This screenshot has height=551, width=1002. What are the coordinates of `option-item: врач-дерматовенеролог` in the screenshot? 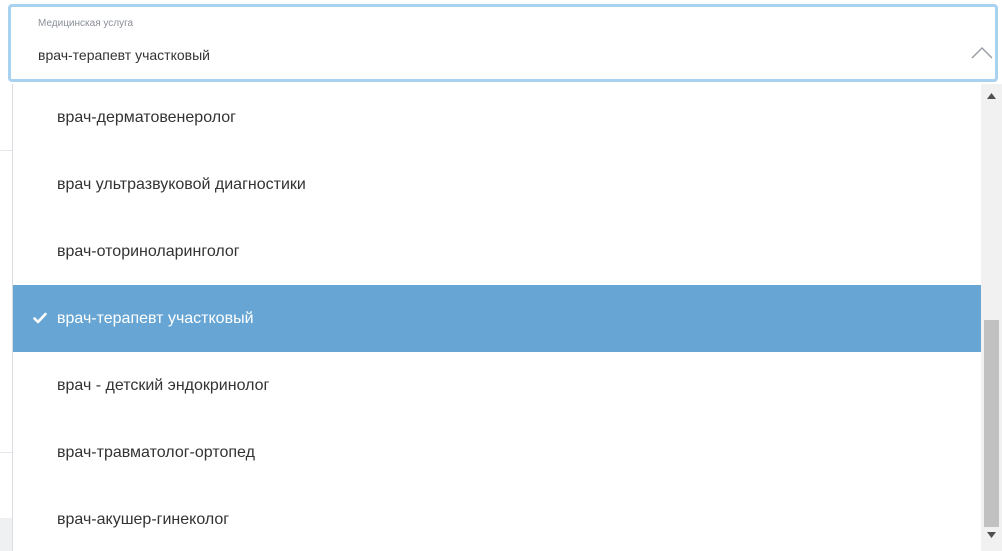 It's located at (497, 117).